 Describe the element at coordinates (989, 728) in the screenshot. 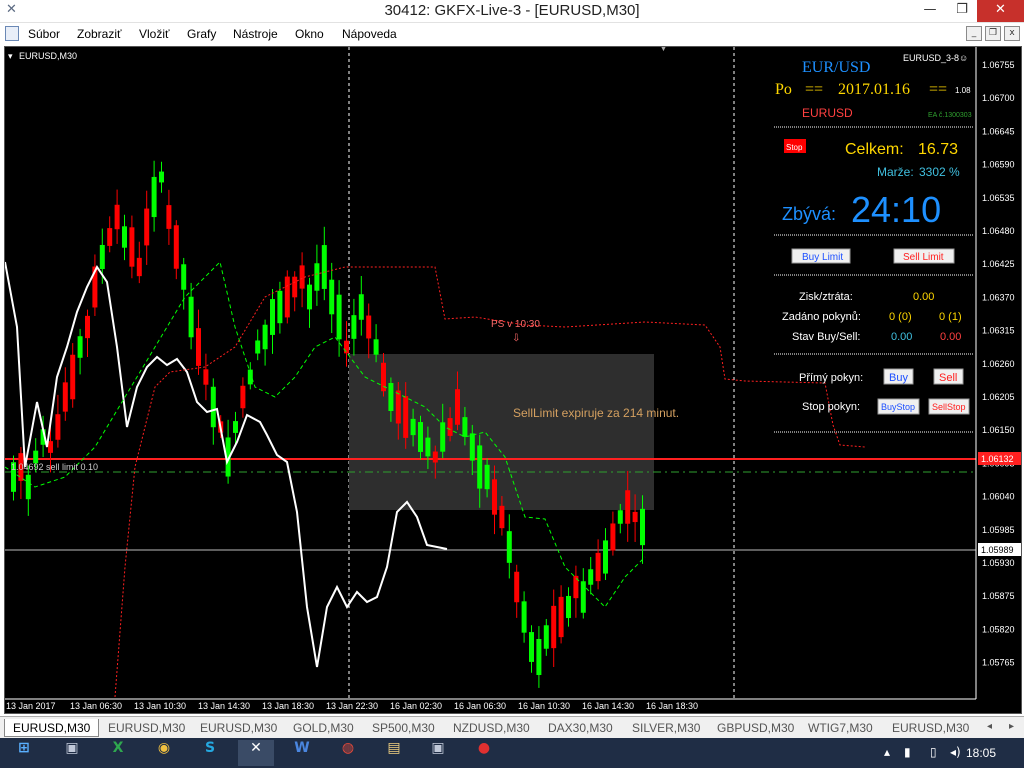

I see `tab-scroll-left-icon: ◂` at that location.